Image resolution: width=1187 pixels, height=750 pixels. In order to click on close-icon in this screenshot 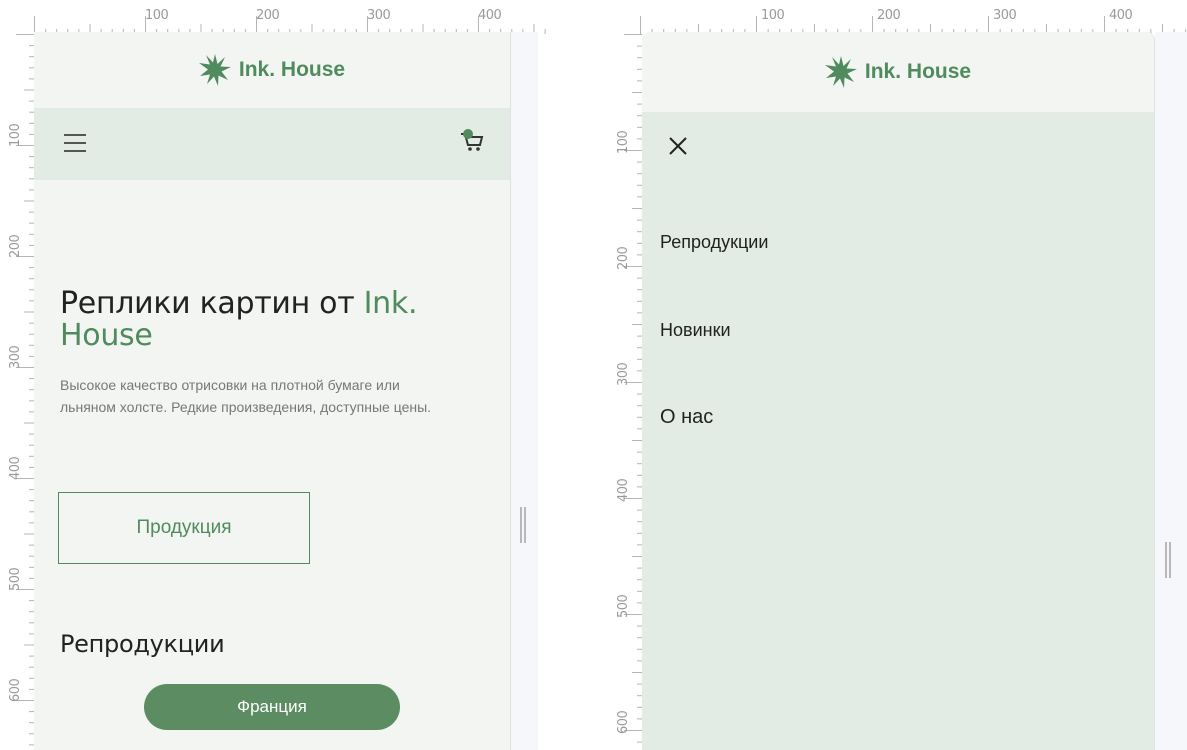, I will do `click(678, 146)`.